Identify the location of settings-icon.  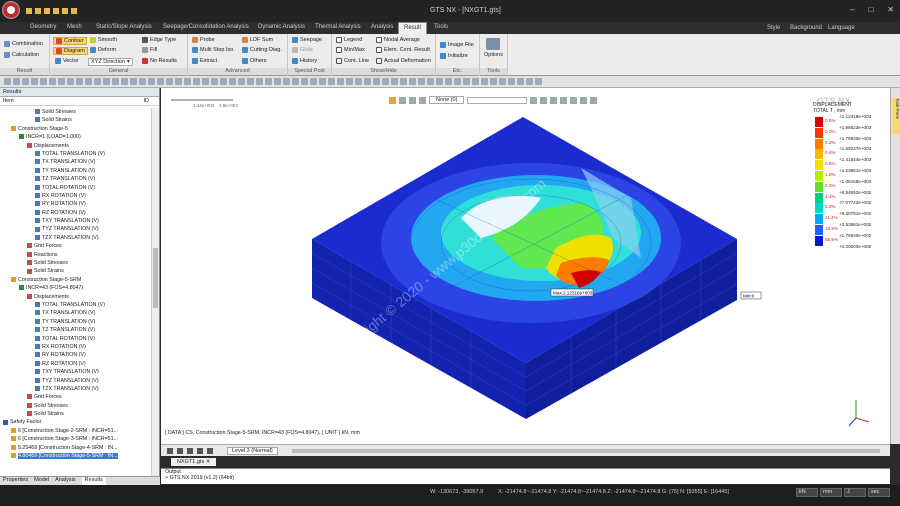
(200, 450).